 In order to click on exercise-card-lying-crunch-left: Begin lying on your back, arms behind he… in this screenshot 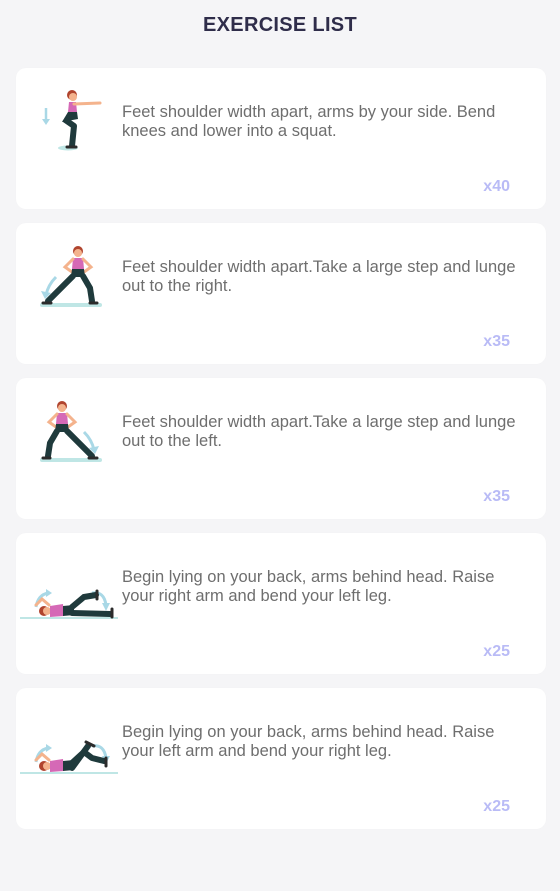, I will do `click(281, 758)`.